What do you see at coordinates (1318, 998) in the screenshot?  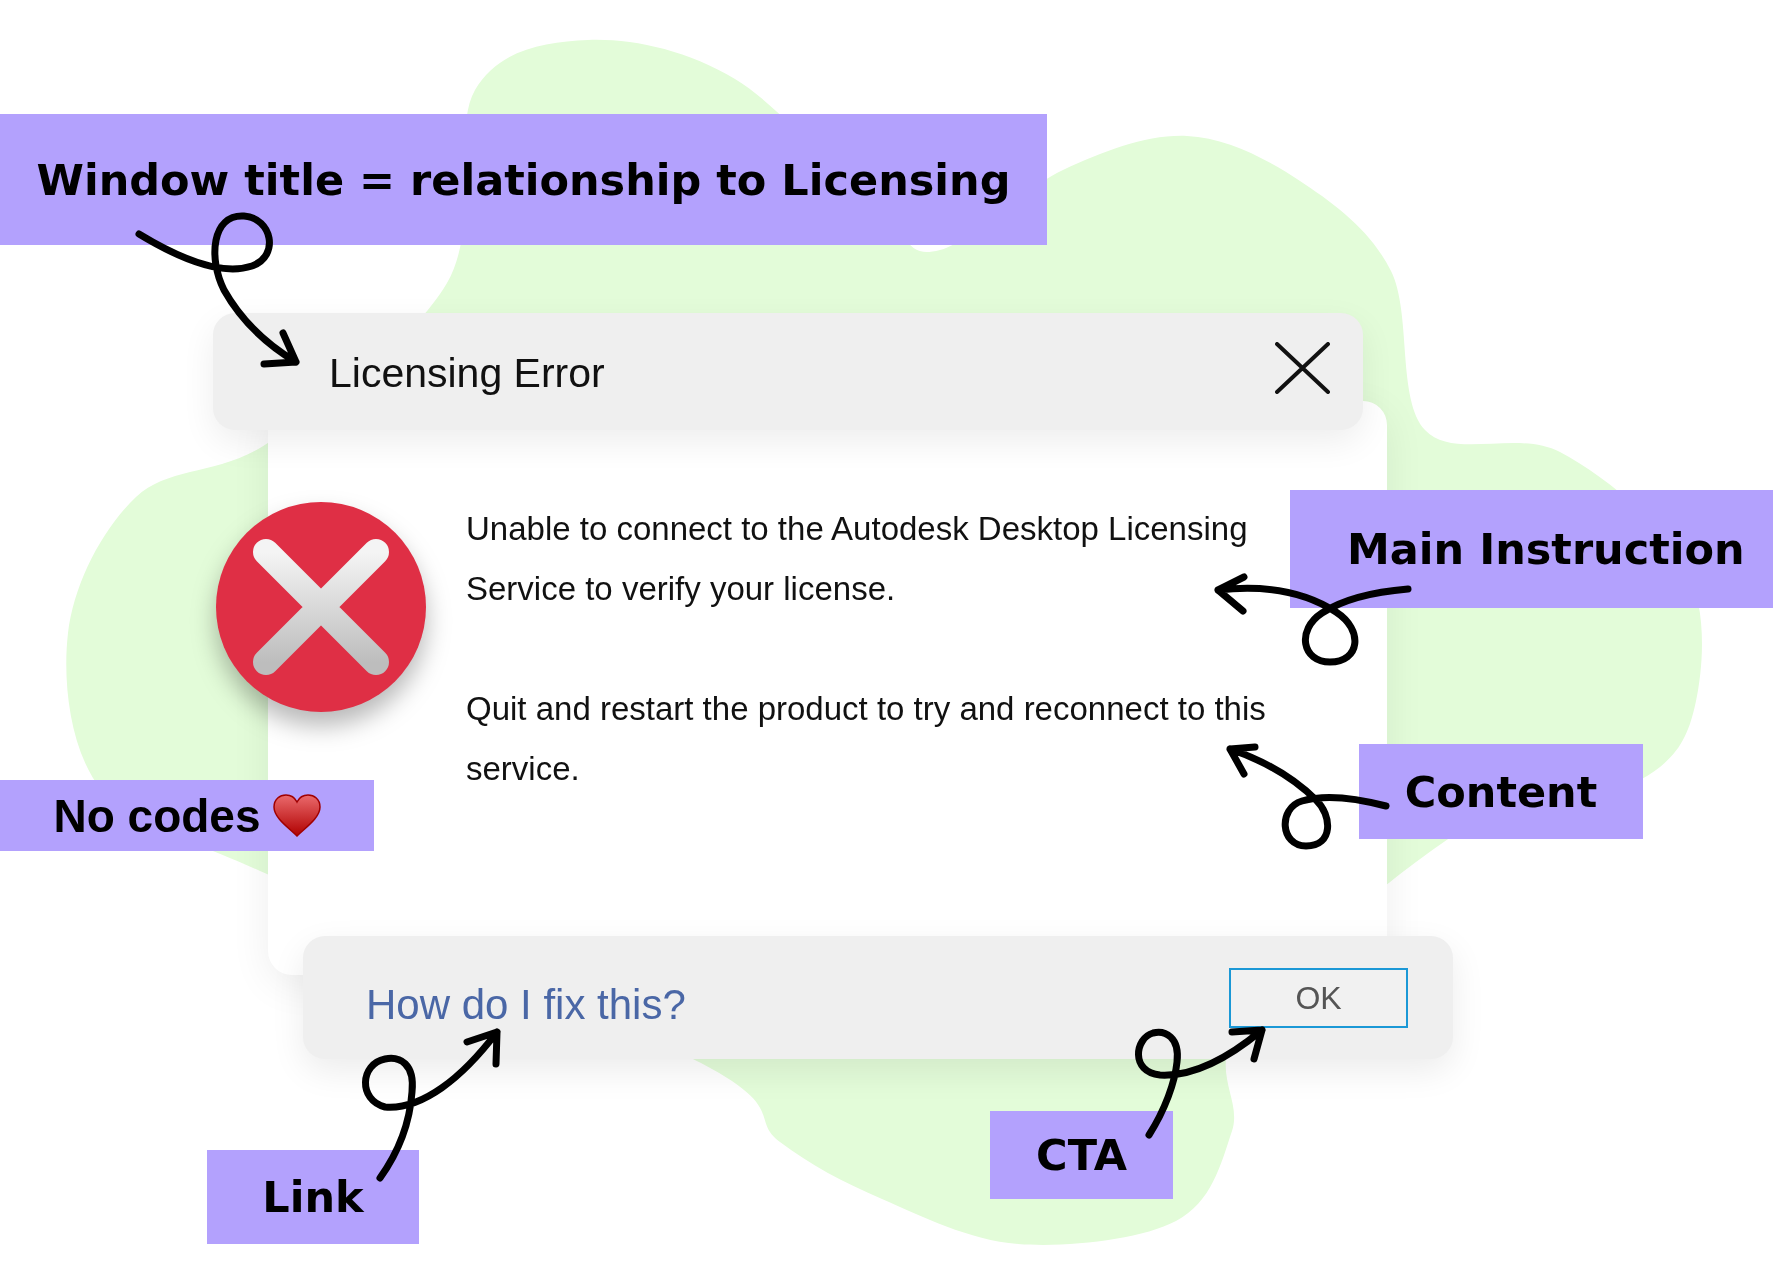 I see `ok-button: OK` at bounding box center [1318, 998].